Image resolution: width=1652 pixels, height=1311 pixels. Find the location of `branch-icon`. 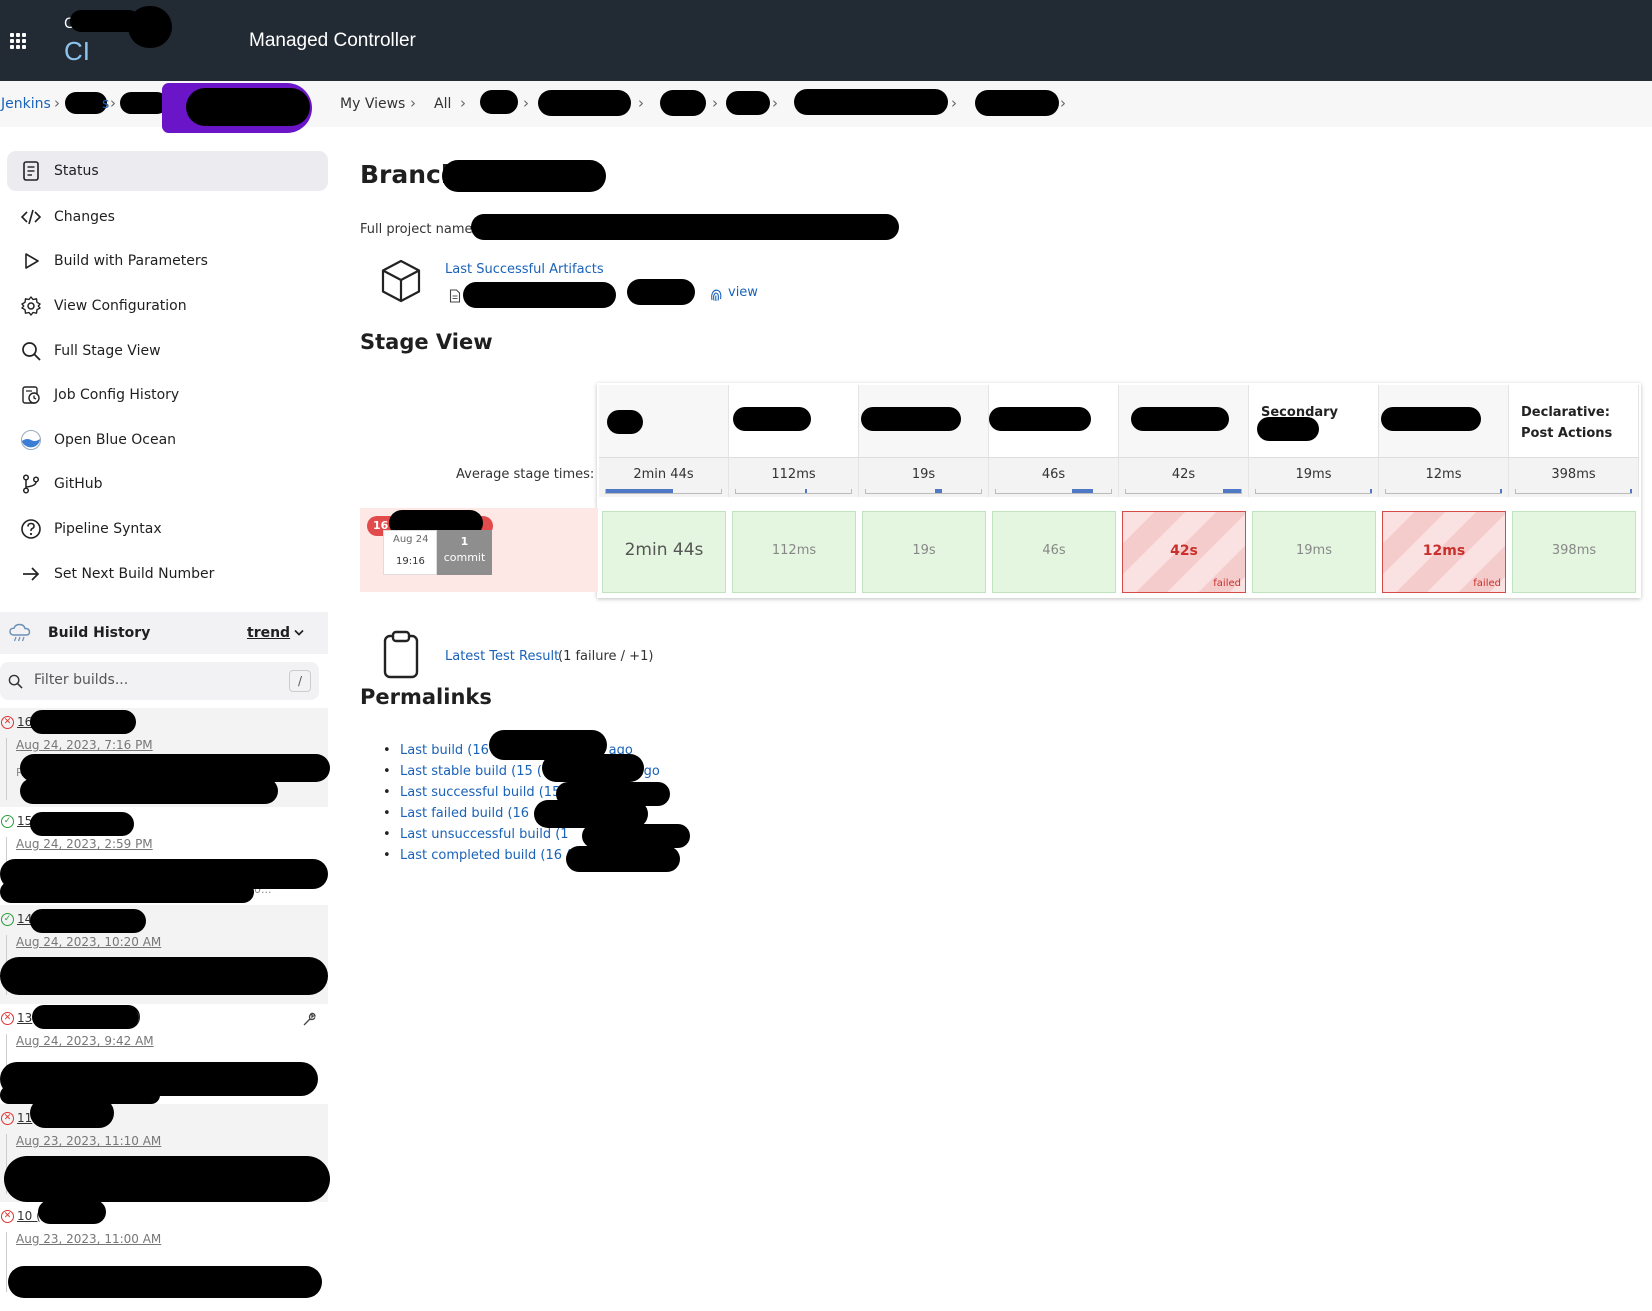

branch-icon is located at coordinates (31, 484).